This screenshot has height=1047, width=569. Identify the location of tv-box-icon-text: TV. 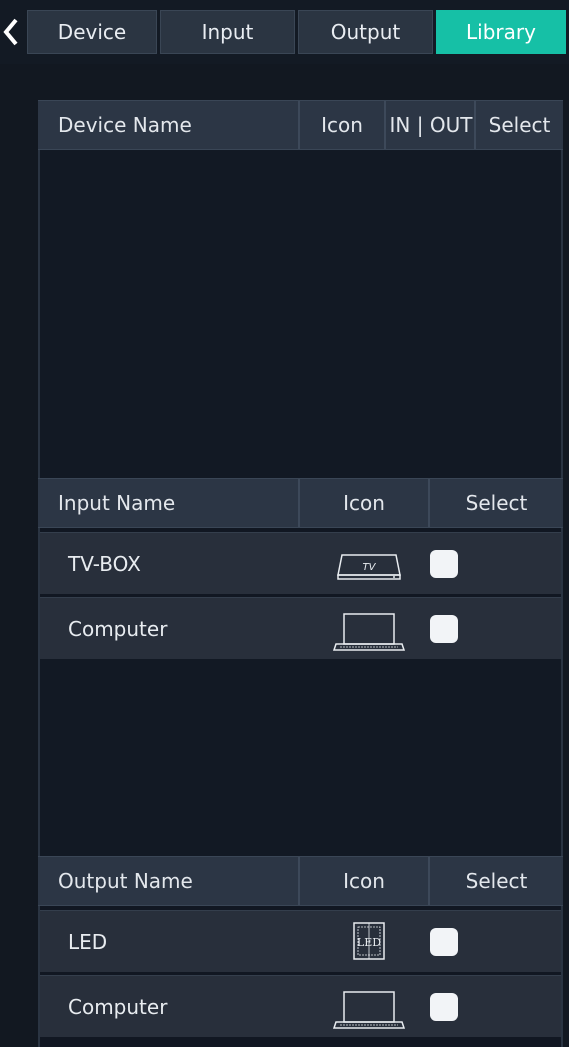
(370, 567).